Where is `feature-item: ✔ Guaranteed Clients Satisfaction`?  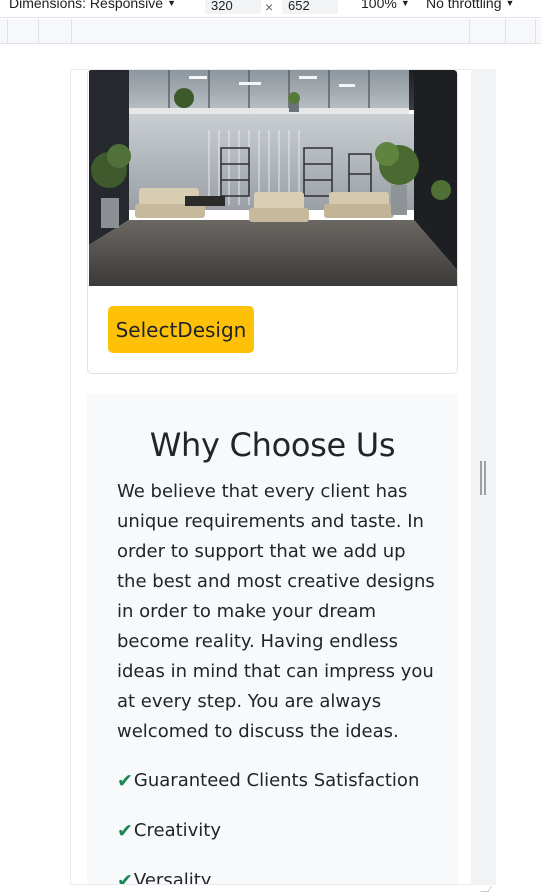
feature-item: ✔ Guaranteed Clients Satisfaction is located at coordinates (268, 781).